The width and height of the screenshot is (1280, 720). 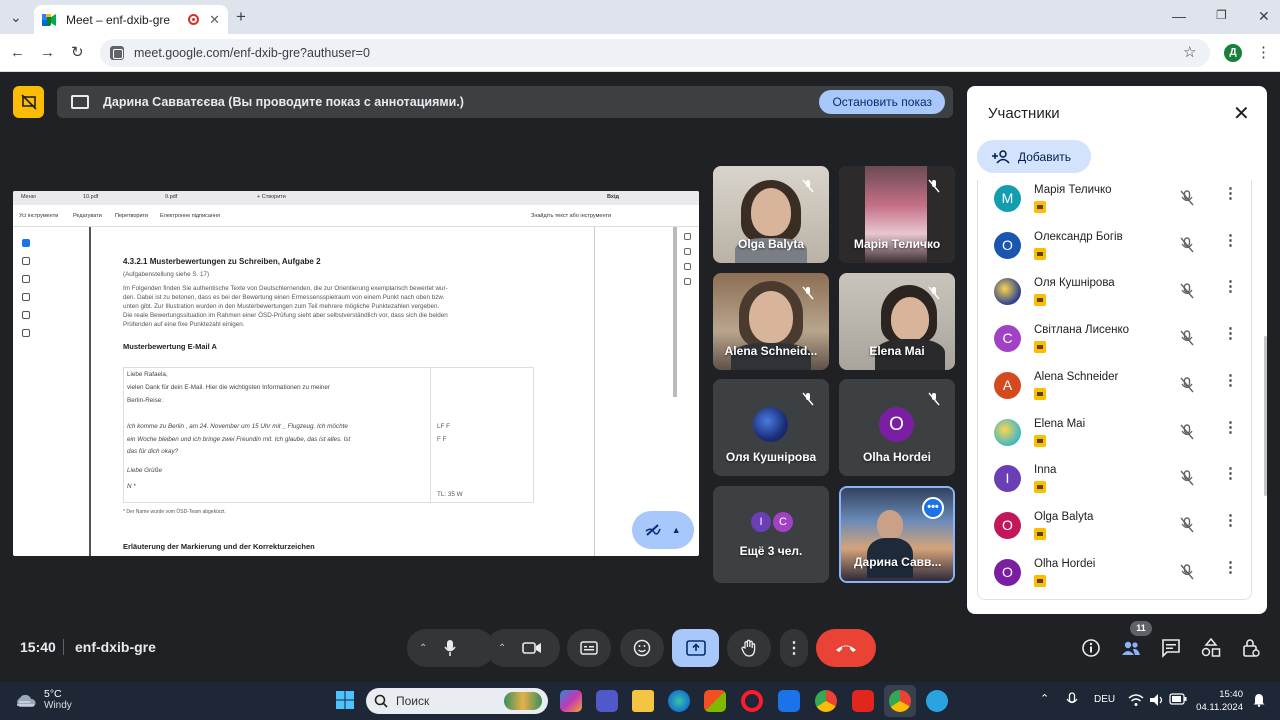 What do you see at coordinates (241, 16) in the screenshot?
I see `new-tab-button: +` at bounding box center [241, 16].